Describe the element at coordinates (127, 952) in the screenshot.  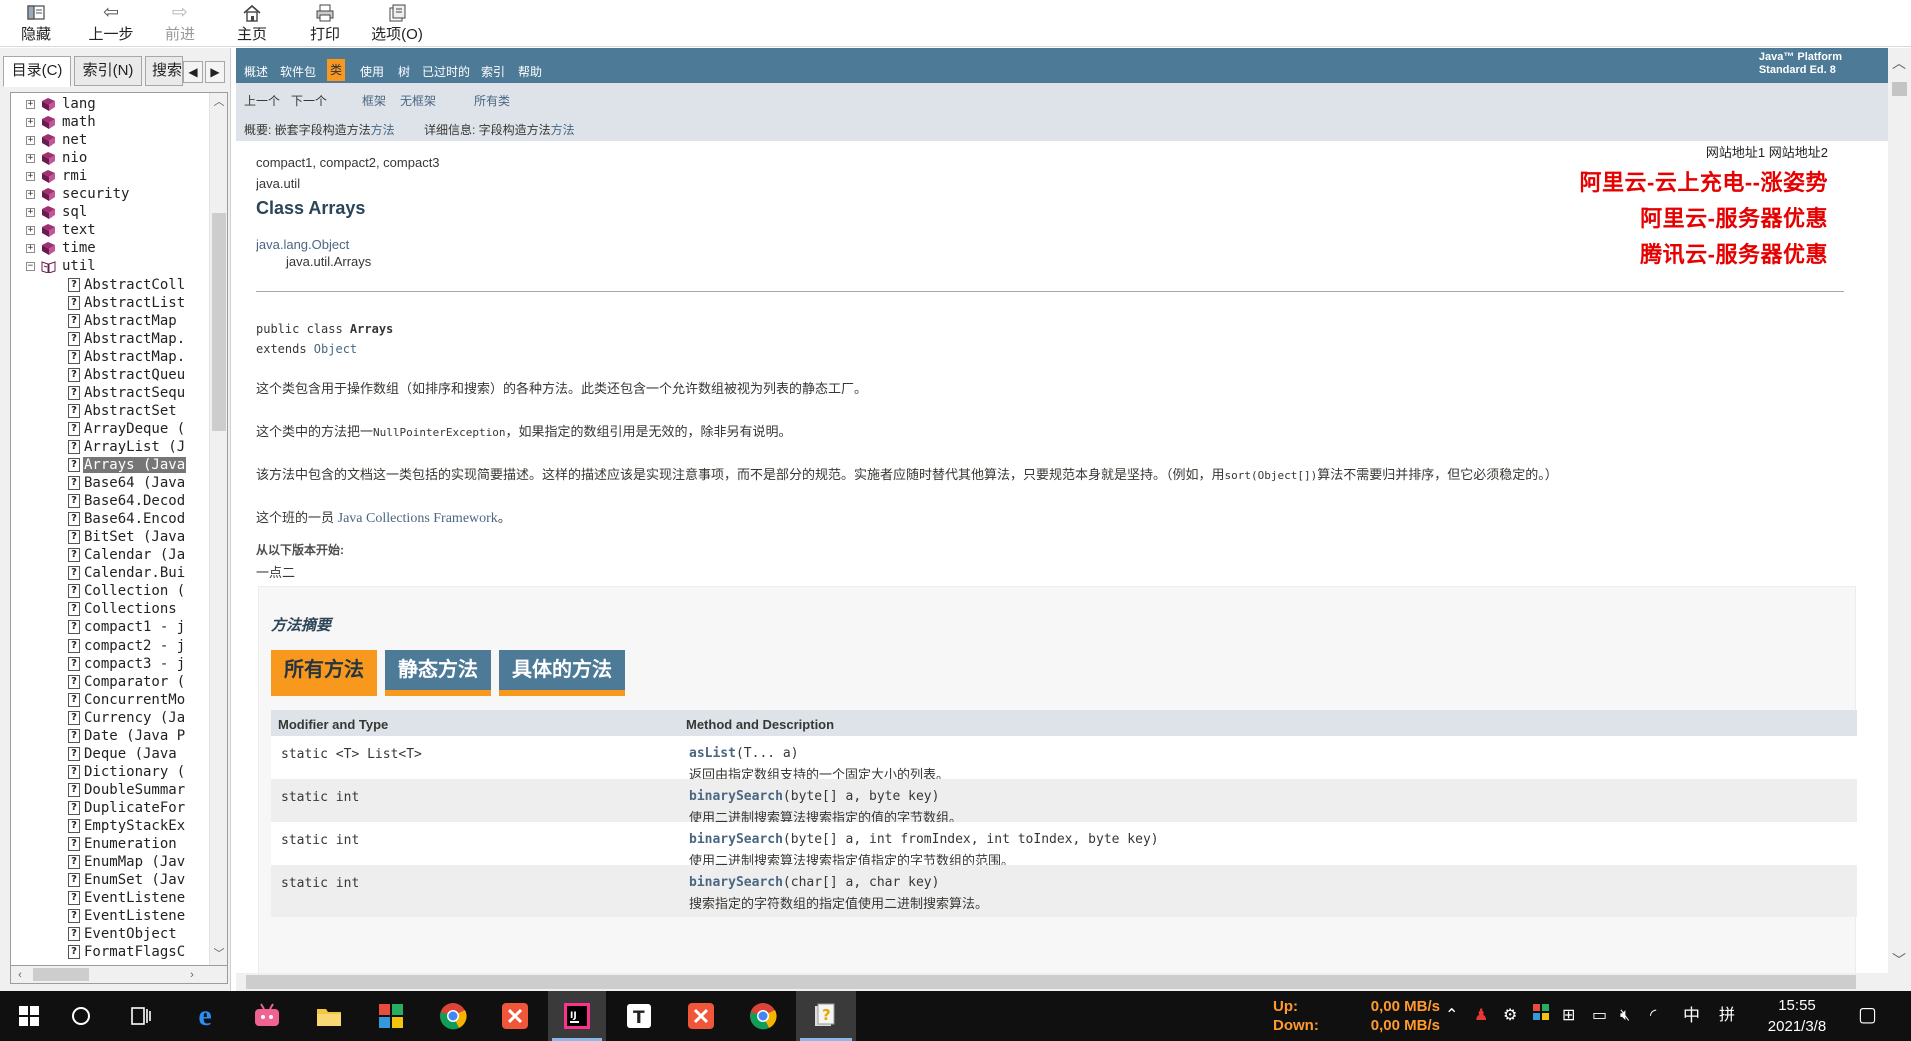
I see `tree-class-item: ? FormatFlagsC` at that location.